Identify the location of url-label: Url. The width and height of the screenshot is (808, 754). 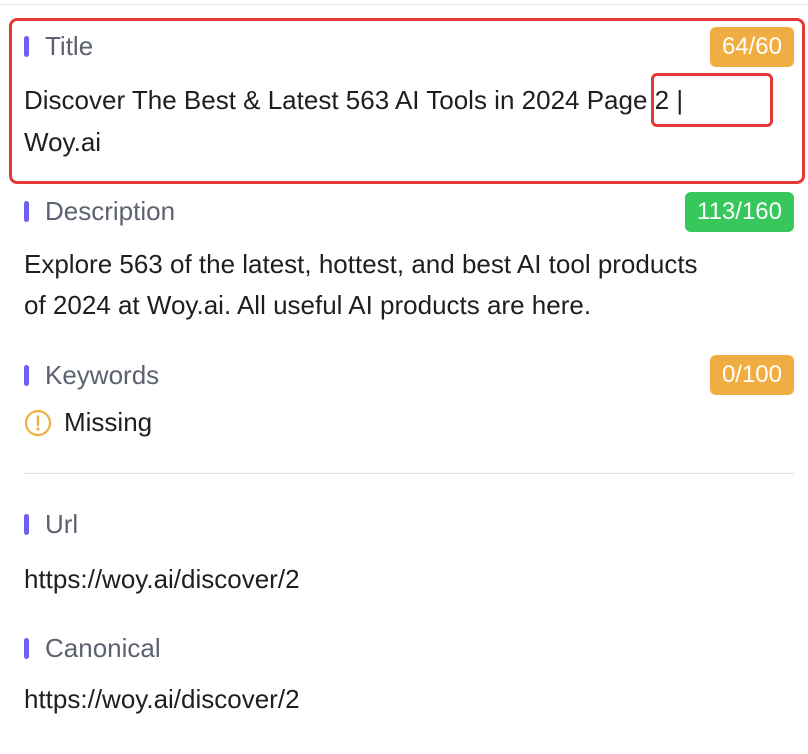
(51, 524).